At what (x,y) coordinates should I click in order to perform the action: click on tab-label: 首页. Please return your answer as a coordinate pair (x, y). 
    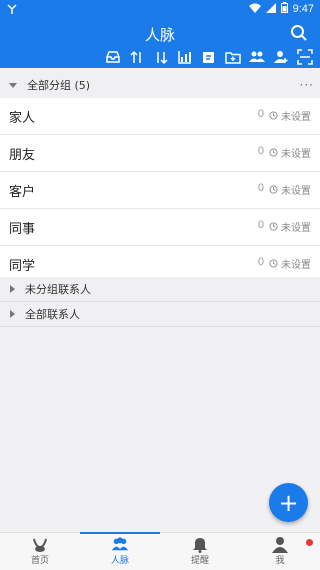
    Looking at the image, I should click on (39, 561).